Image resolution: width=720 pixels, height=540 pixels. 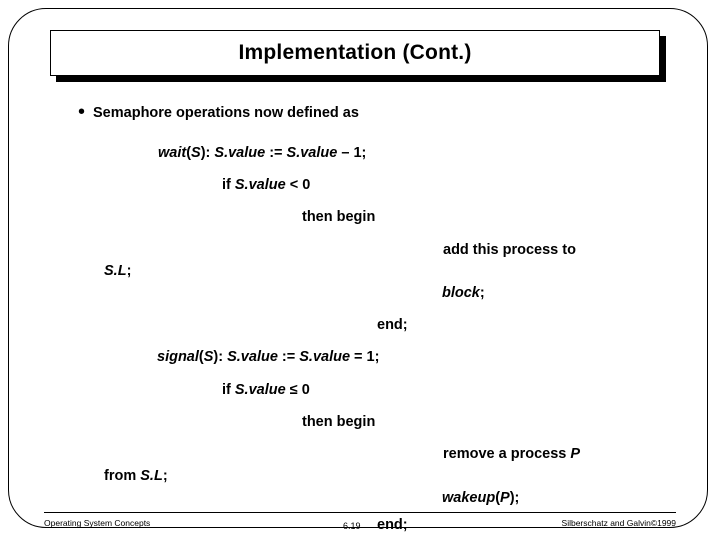 I want to click on code-line-block: block;, so click(x=463, y=293).